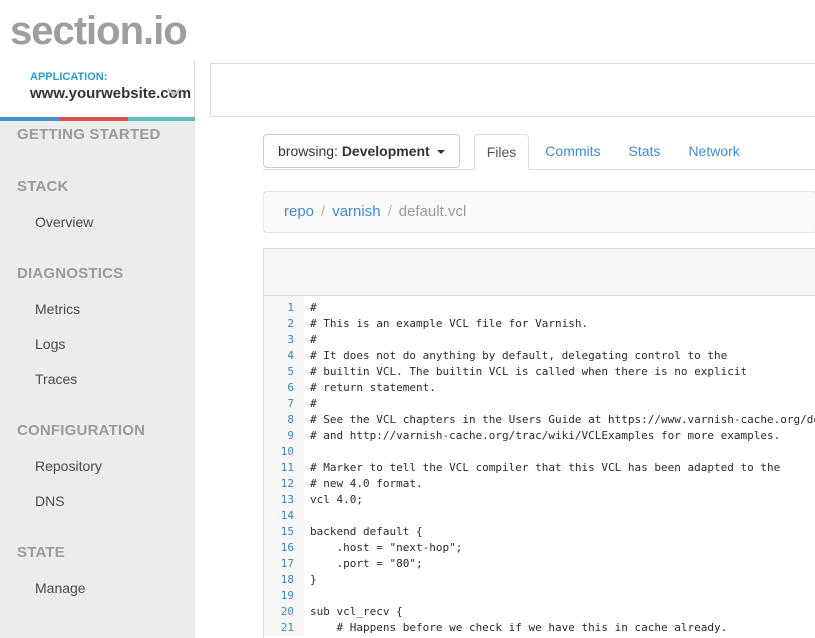  I want to click on line-number: 20, so click(287, 611).